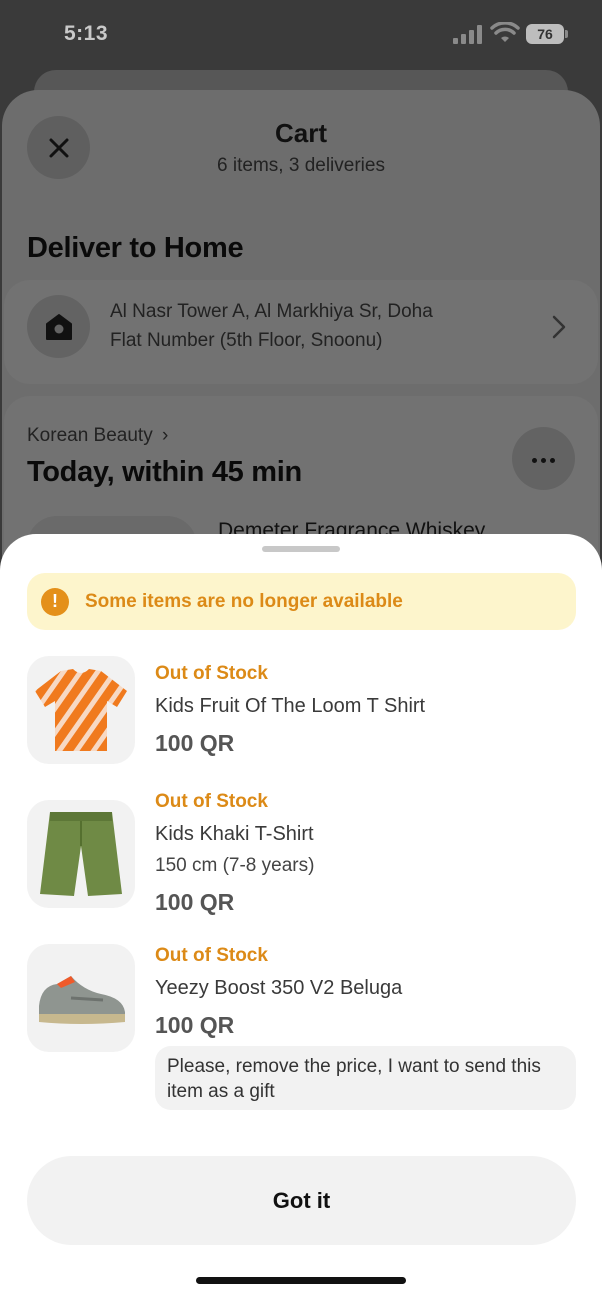  Describe the element at coordinates (301, 1200) in the screenshot. I see `got-it-button: Got it` at that location.